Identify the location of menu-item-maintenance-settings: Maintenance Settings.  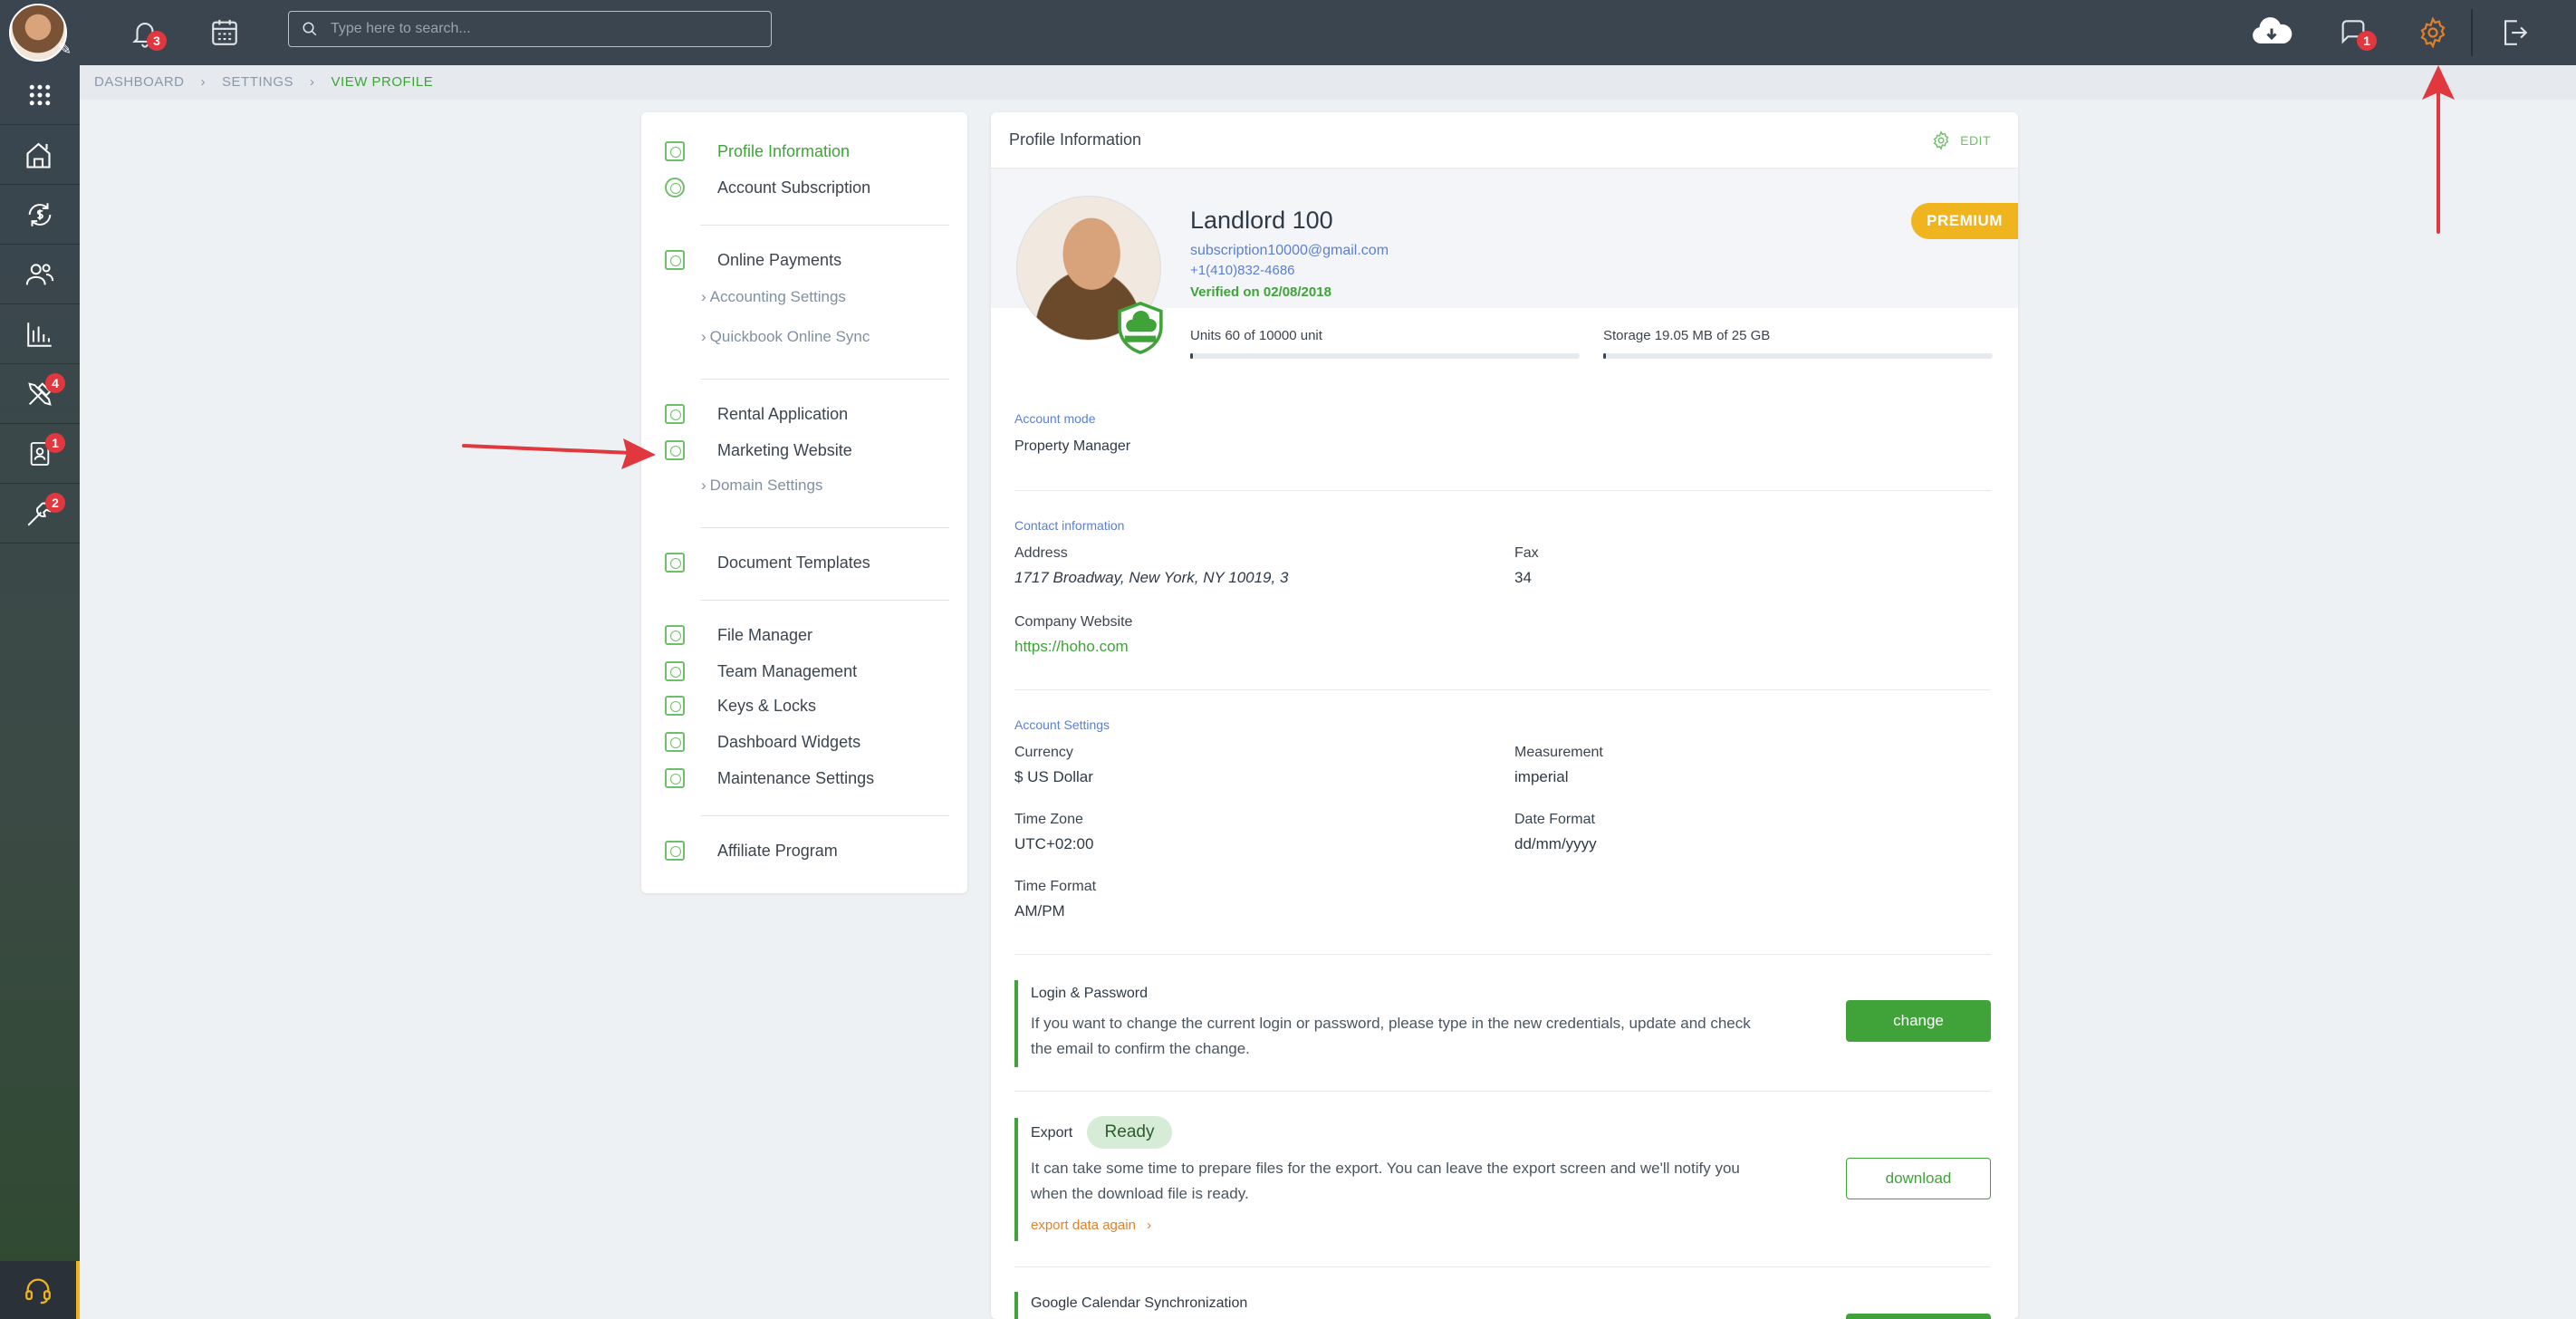
(757, 778).